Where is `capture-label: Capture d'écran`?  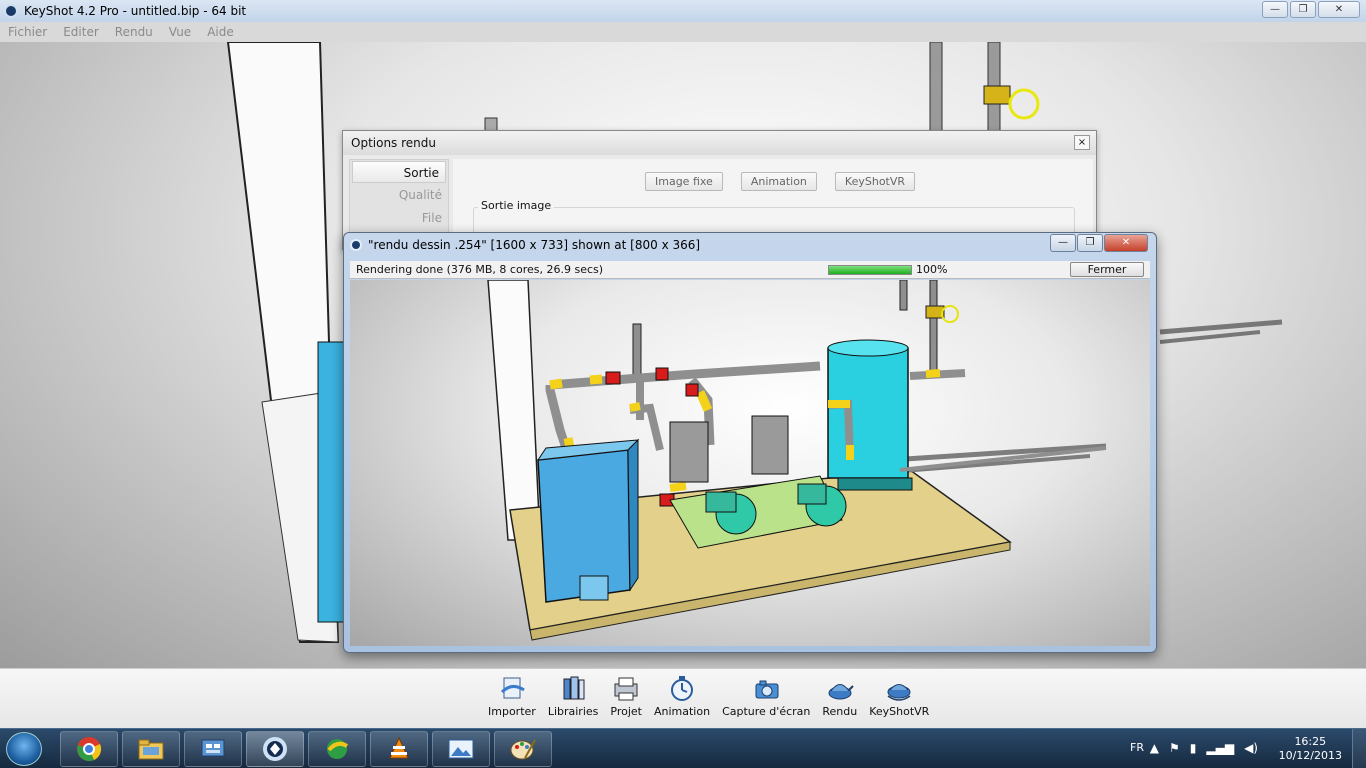 capture-label: Capture d'écran is located at coordinates (766, 711).